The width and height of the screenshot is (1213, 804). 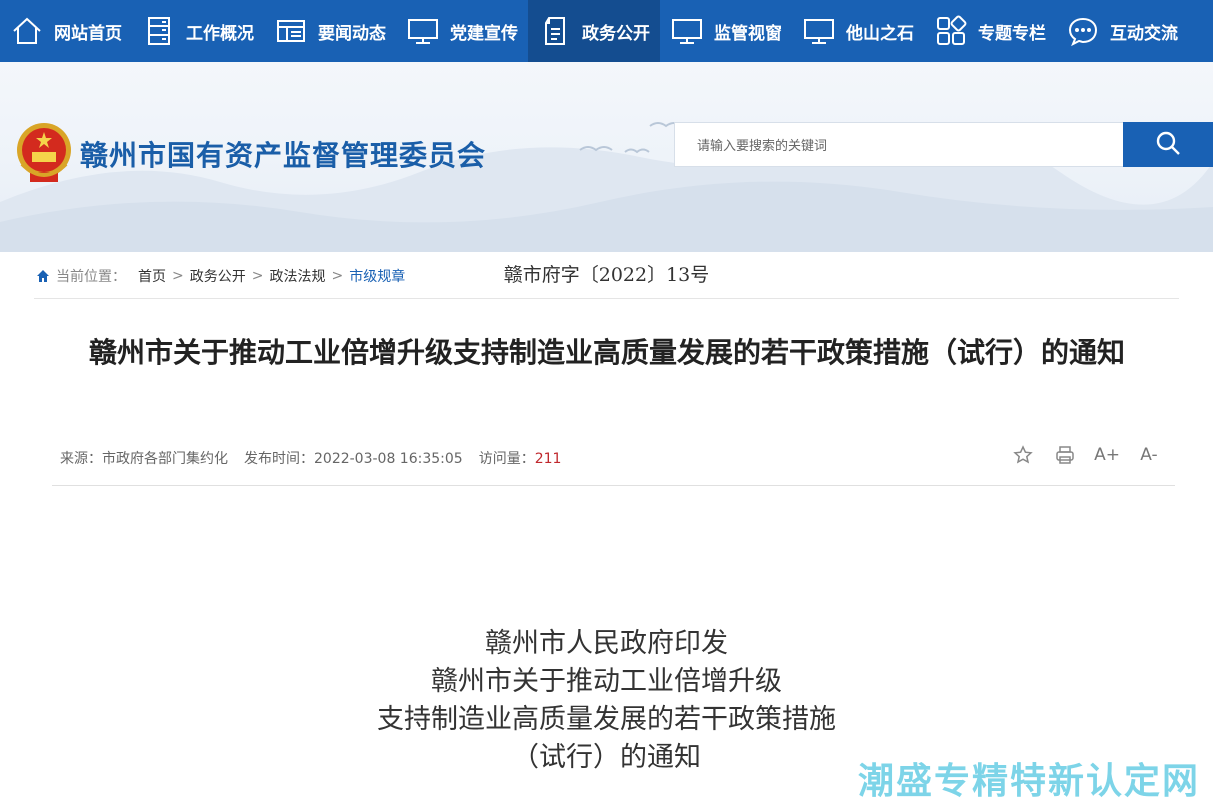 What do you see at coordinates (606, 719) in the screenshot?
I see `heading-line: 支持制造业高质量发展的若干政策措施` at bounding box center [606, 719].